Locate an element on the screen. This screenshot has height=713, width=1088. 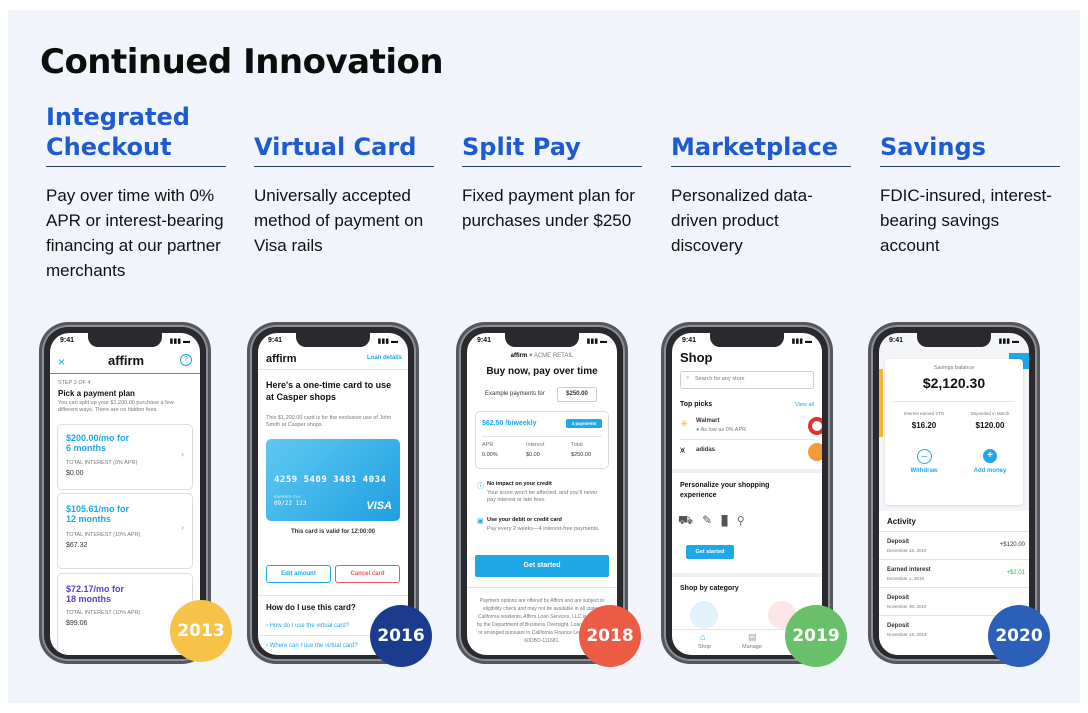
tab-manage: Manage is located at coordinates (752, 647).